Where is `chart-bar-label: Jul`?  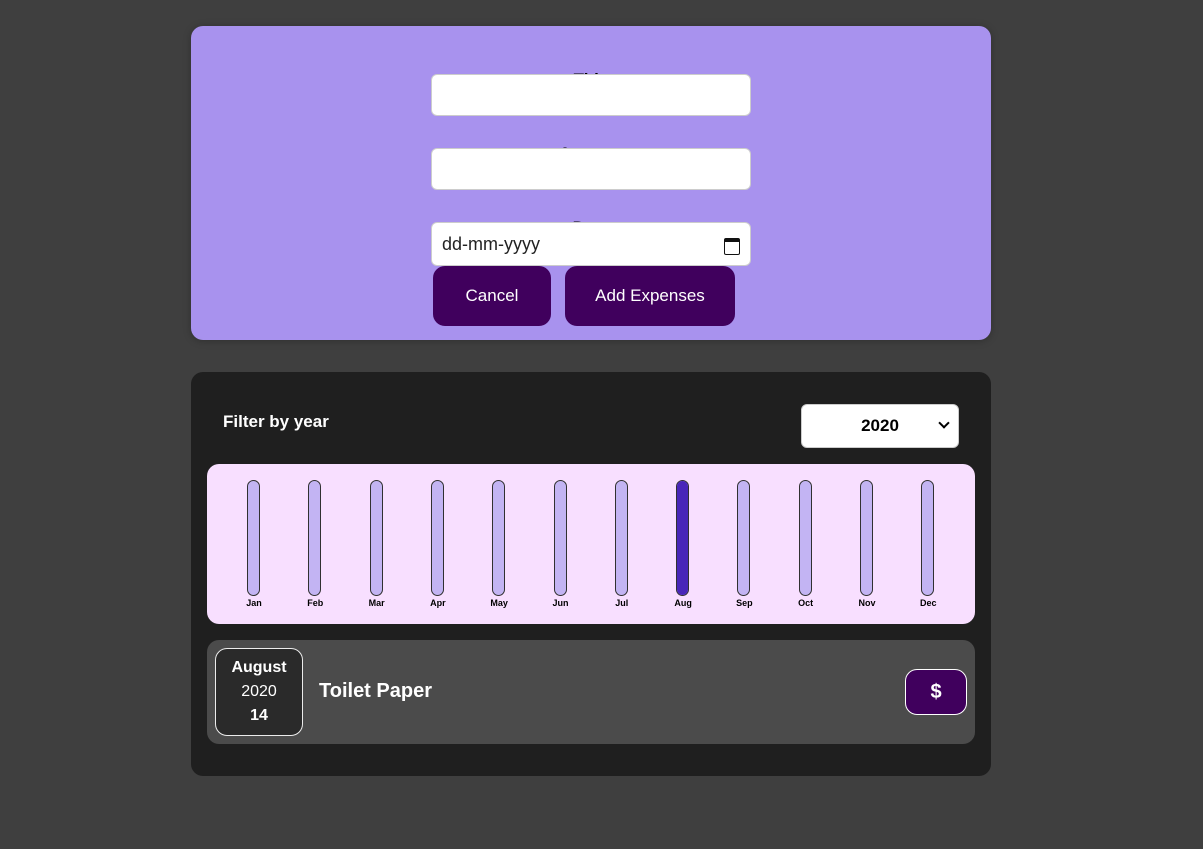
chart-bar-label: Jul is located at coordinates (622, 603).